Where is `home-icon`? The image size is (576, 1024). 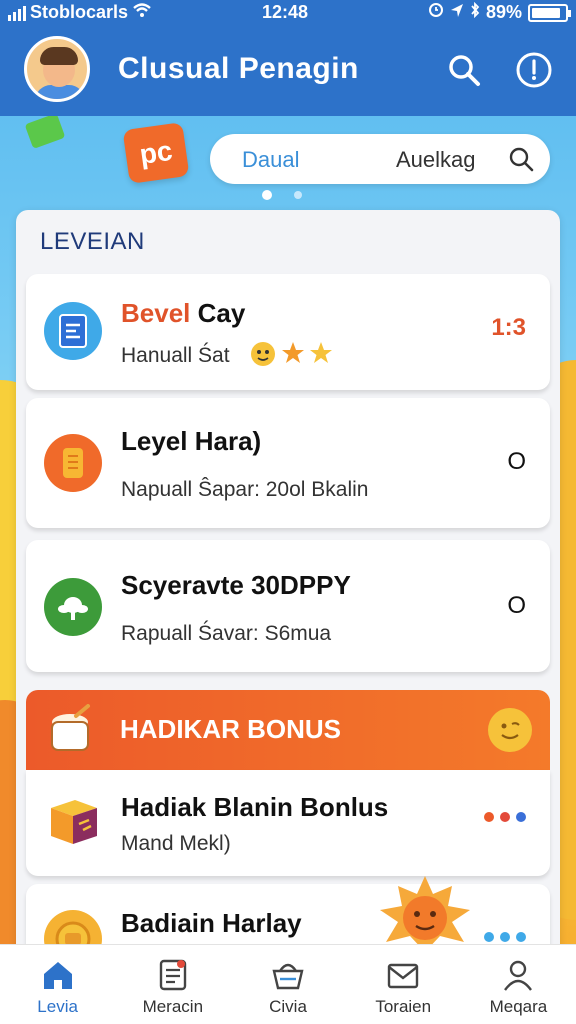 home-icon is located at coordinates (58, 975).